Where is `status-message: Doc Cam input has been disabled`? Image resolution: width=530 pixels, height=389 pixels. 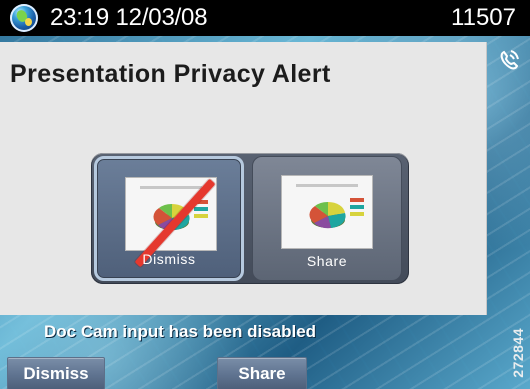
status-message: Doc Cam input has been disabled is located at coordinates (180, 331).